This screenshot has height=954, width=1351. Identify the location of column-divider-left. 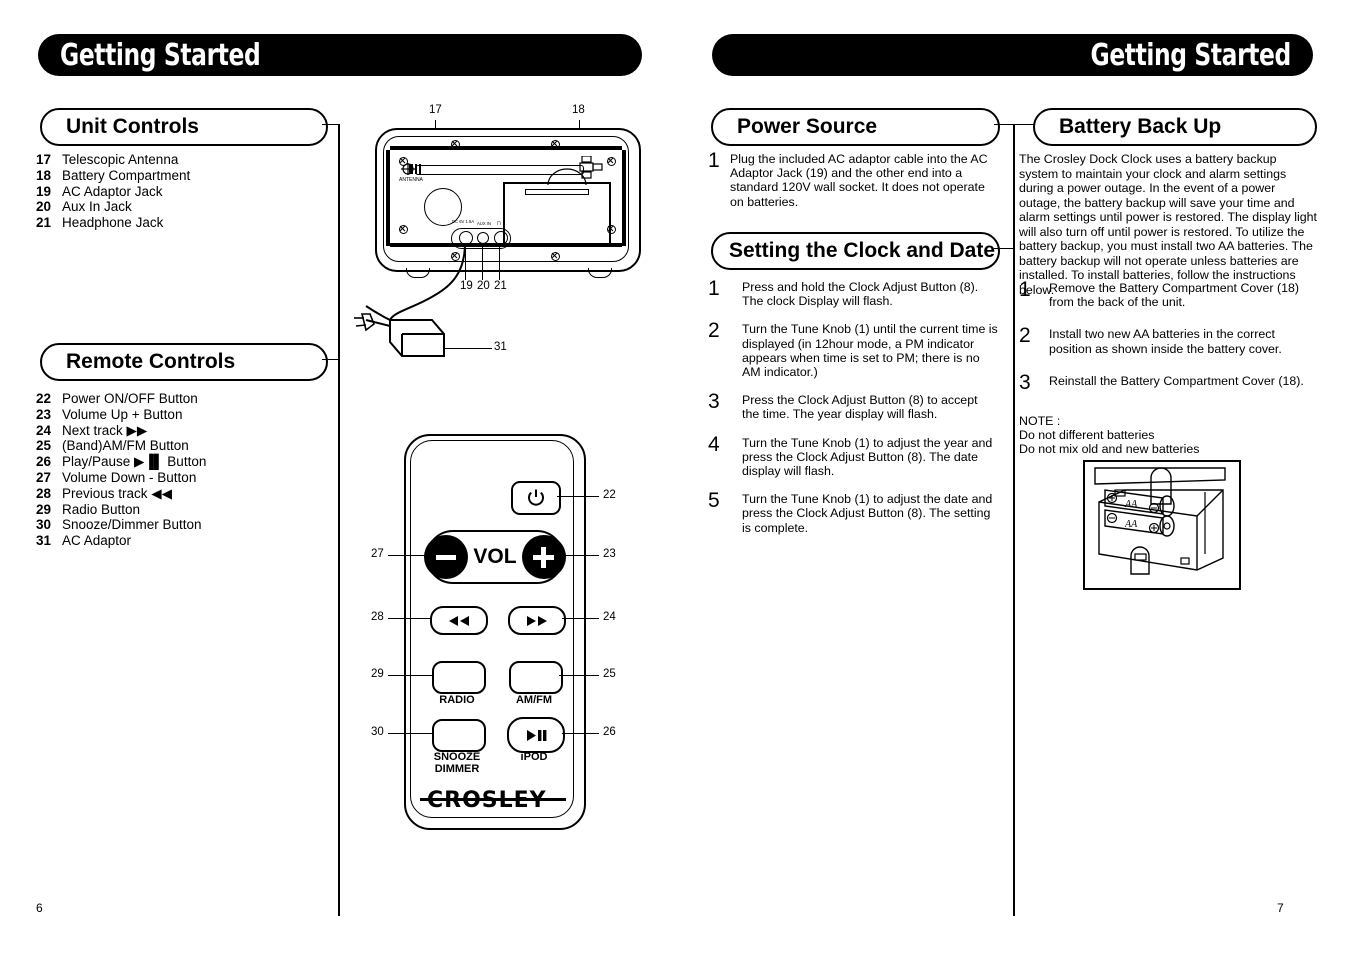
(339, 520).